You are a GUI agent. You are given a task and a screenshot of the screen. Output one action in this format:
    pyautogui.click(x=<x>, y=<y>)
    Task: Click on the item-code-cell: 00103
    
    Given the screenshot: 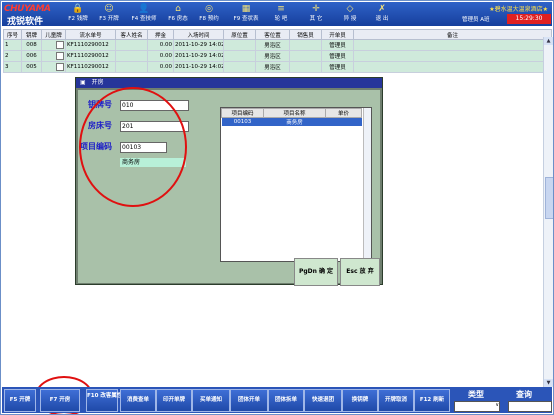 What is the action you would take?
    pyautogui.click(x=242, y=121)
    